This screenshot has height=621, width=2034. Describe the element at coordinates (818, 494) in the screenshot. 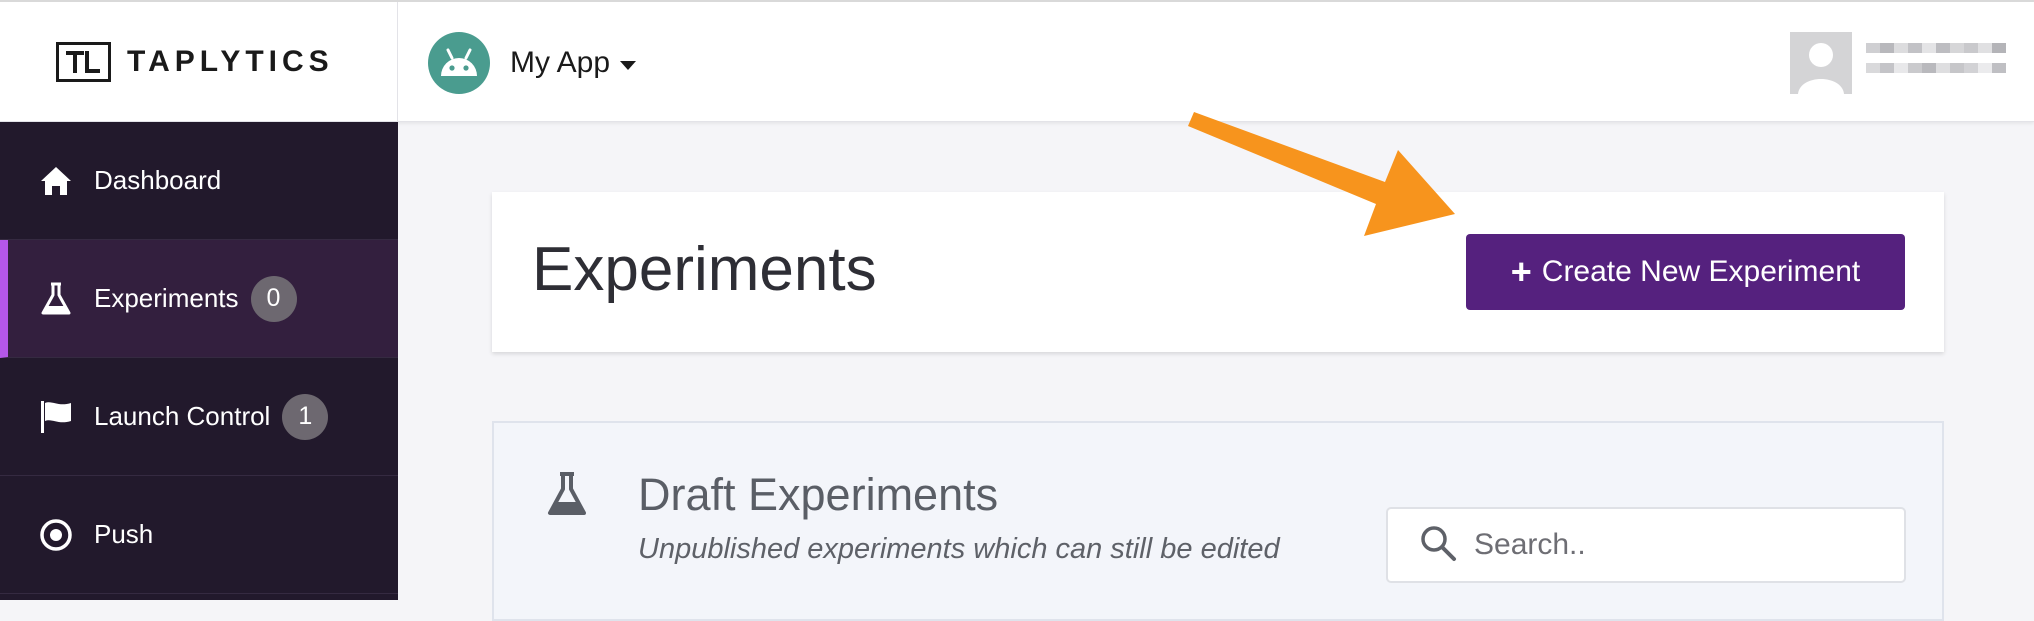

I see `section-title: Draft Experiments` at that location.